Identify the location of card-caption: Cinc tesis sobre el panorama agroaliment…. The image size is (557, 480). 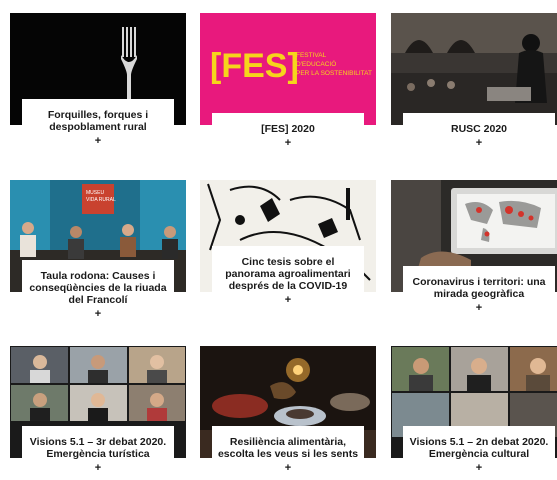
(288, 279).